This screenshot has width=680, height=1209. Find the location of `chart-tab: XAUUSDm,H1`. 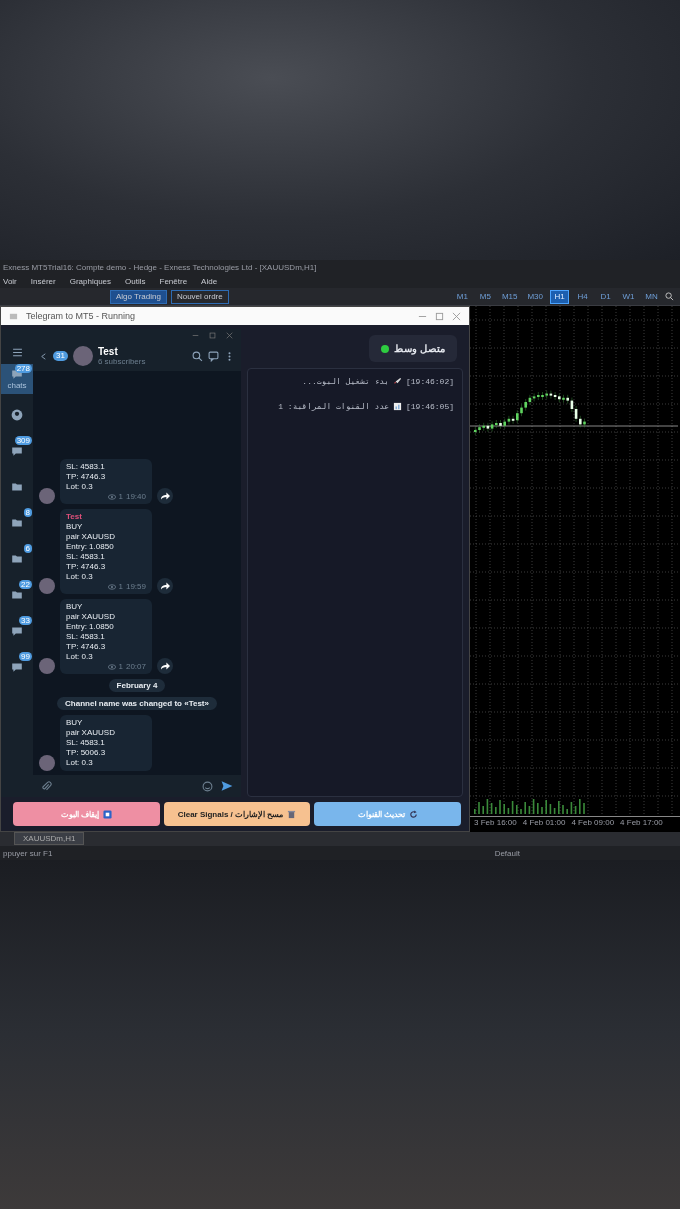

chart-tab: XAUUSDm,H1 is located at coordinates (49, 838).